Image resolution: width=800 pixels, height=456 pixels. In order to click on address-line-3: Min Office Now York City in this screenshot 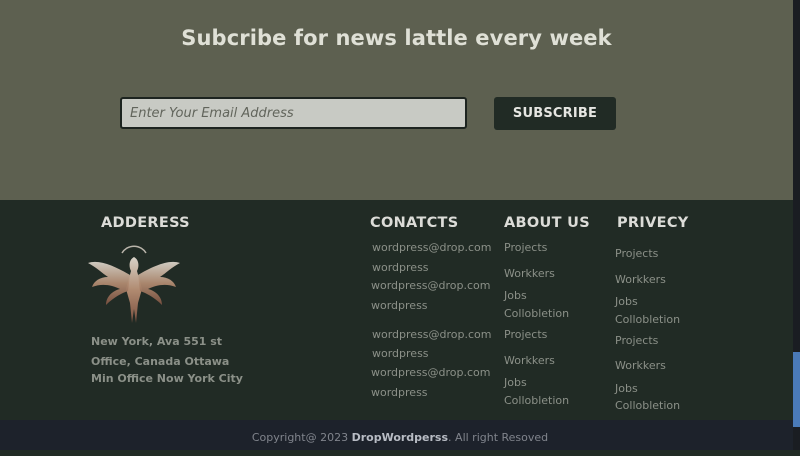, I will do `click(167, 378)`.